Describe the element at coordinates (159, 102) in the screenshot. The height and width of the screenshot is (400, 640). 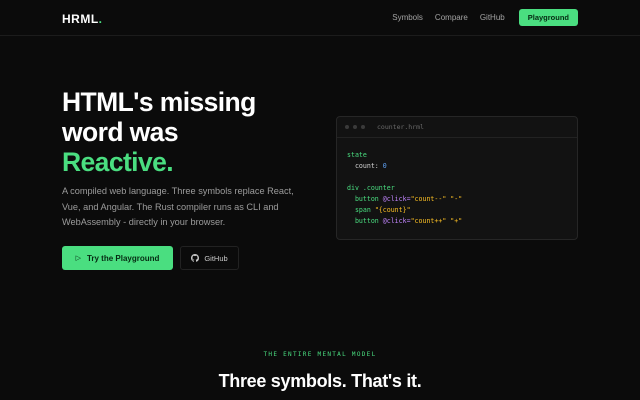
I see `hero-title-line-1: HTML's missing` at that location.